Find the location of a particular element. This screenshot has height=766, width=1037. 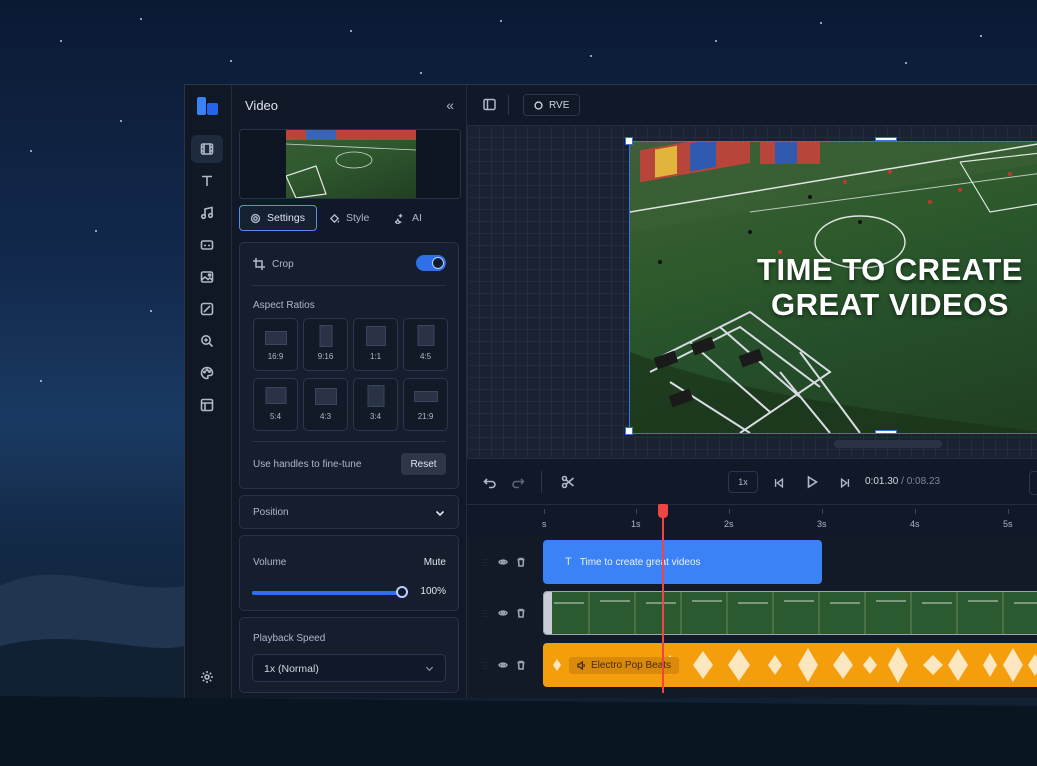

aspect-ratio-9-16: 9:16 is located at coordinates (325, 344).